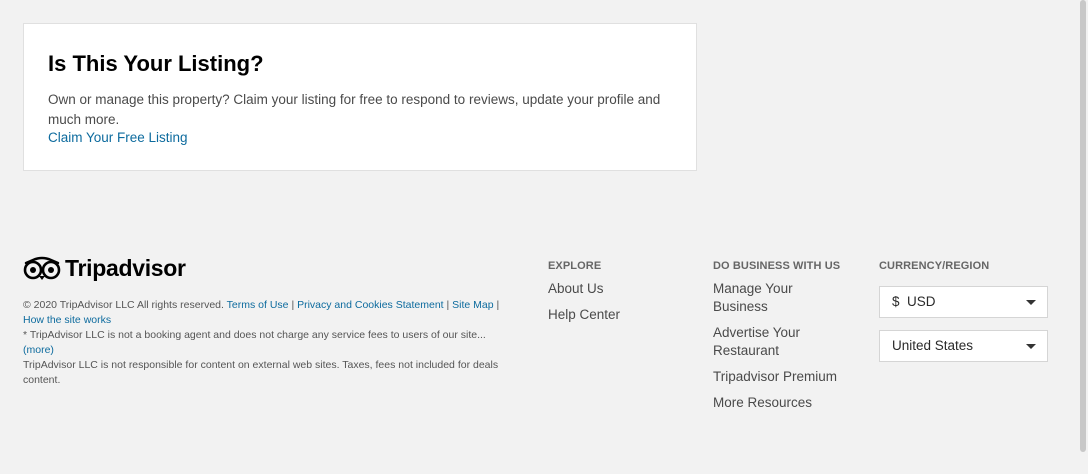  Describe the element at coordinates (156, 63) in the screenshot. I see `claim-listing-title: Is This Your Listing?` at that location.